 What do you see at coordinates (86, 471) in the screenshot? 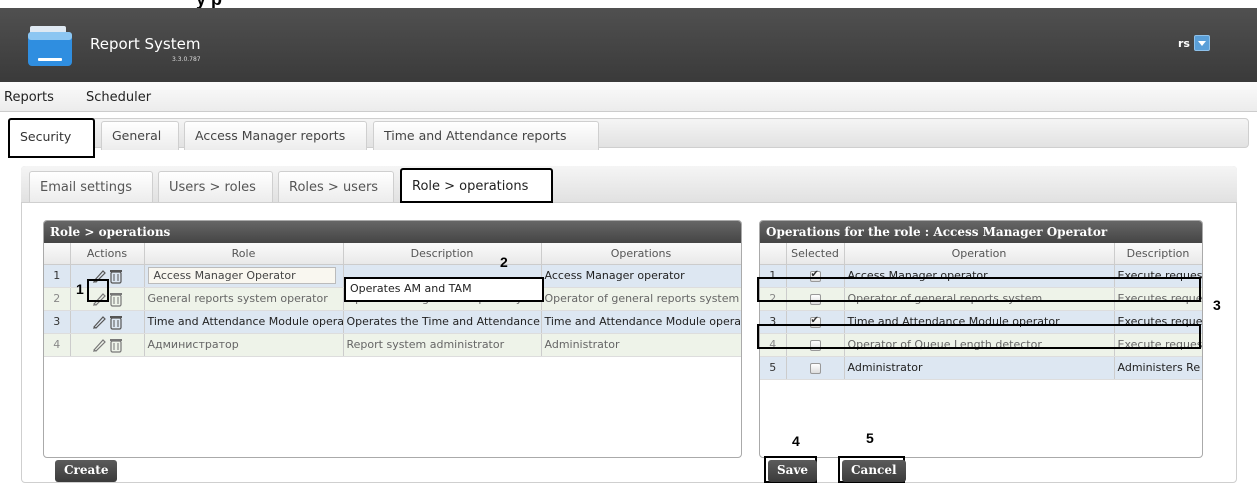
I see `create-button: Create` at bounding box center [86, 471].